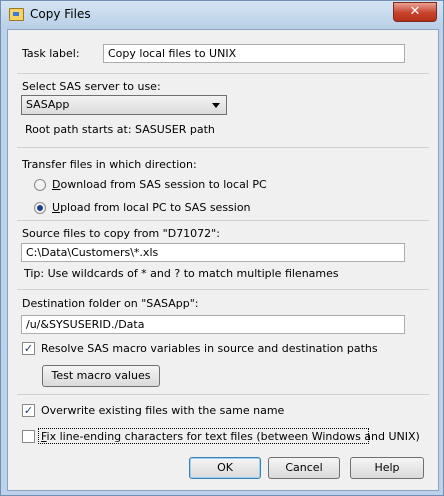 Image resolution: width=444 pixels, height=496 pixels. Describe the element at coordinates (101, 376) in the screenshot. I see `test-macro-values-button: Test macro values` at that location.